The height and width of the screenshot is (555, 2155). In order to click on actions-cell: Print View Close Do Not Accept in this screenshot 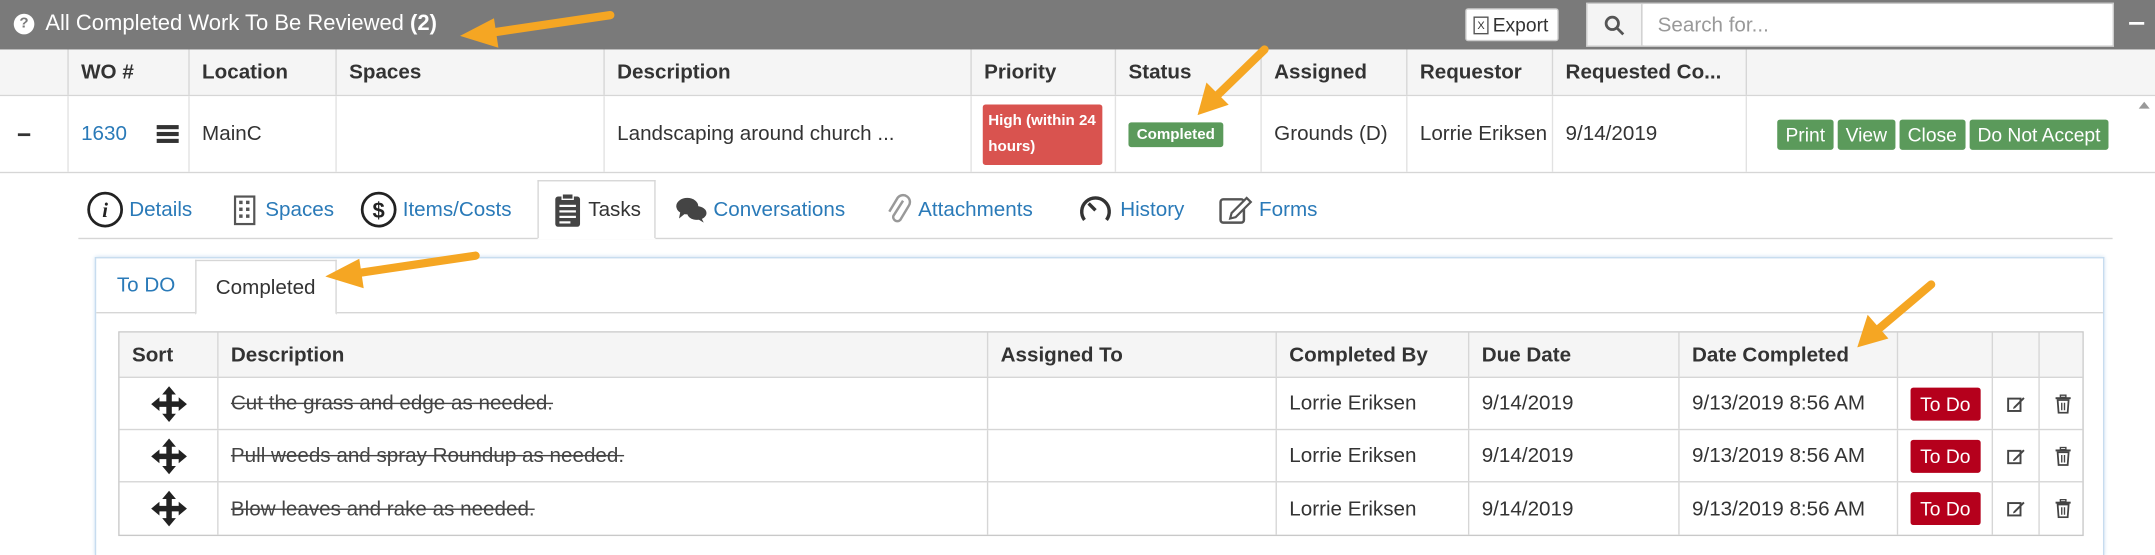, I will do `click(1942, 134)`.